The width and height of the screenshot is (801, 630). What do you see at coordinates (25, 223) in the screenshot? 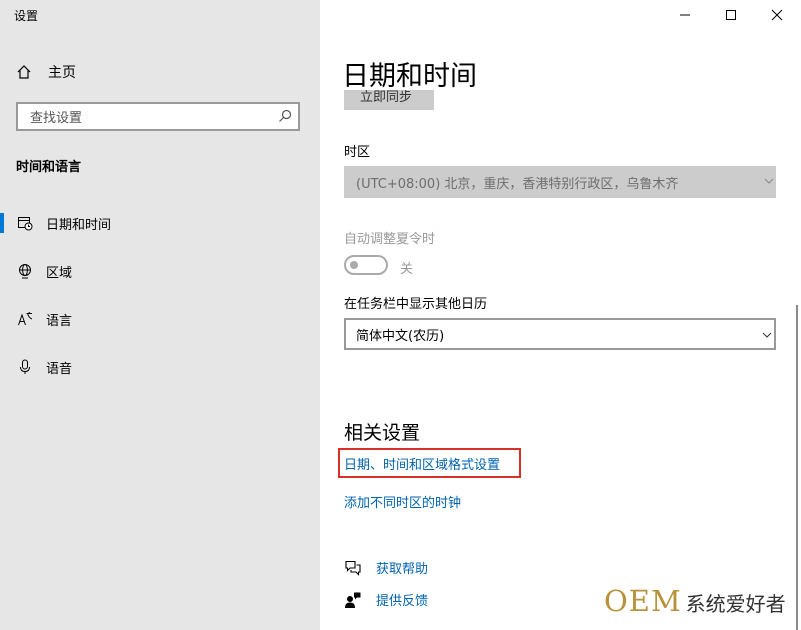
I see `calendar-clock-icon` at bounding box center [25, 223].